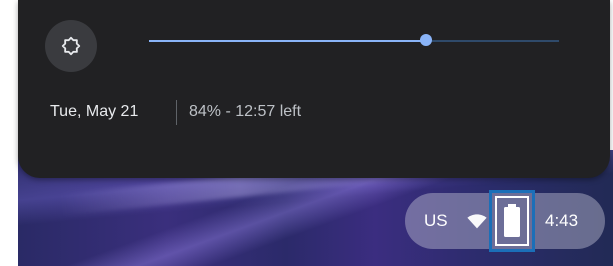 The height and width of the screenshot is (266, 613). I want to click on brightness-button, so click(71, 46).